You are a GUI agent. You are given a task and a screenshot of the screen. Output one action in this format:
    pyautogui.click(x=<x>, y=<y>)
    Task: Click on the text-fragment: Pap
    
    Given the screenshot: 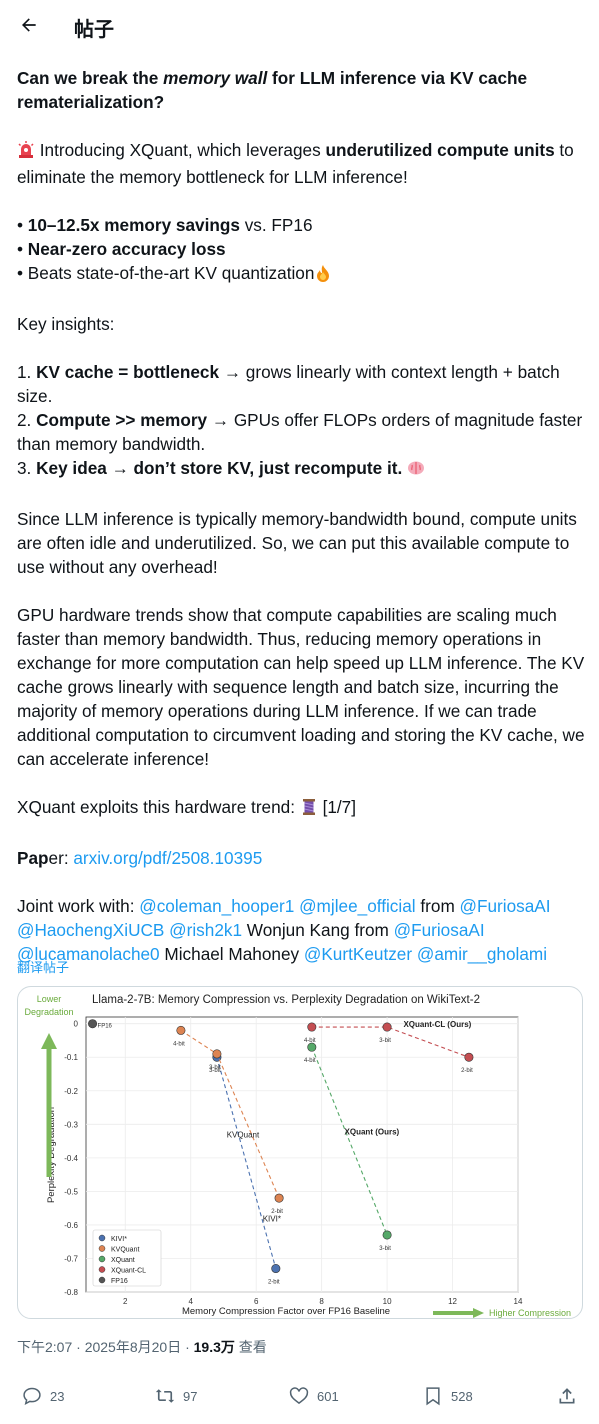 What is the action you would take?
    pyautogui.click(x=33, y=858)
    